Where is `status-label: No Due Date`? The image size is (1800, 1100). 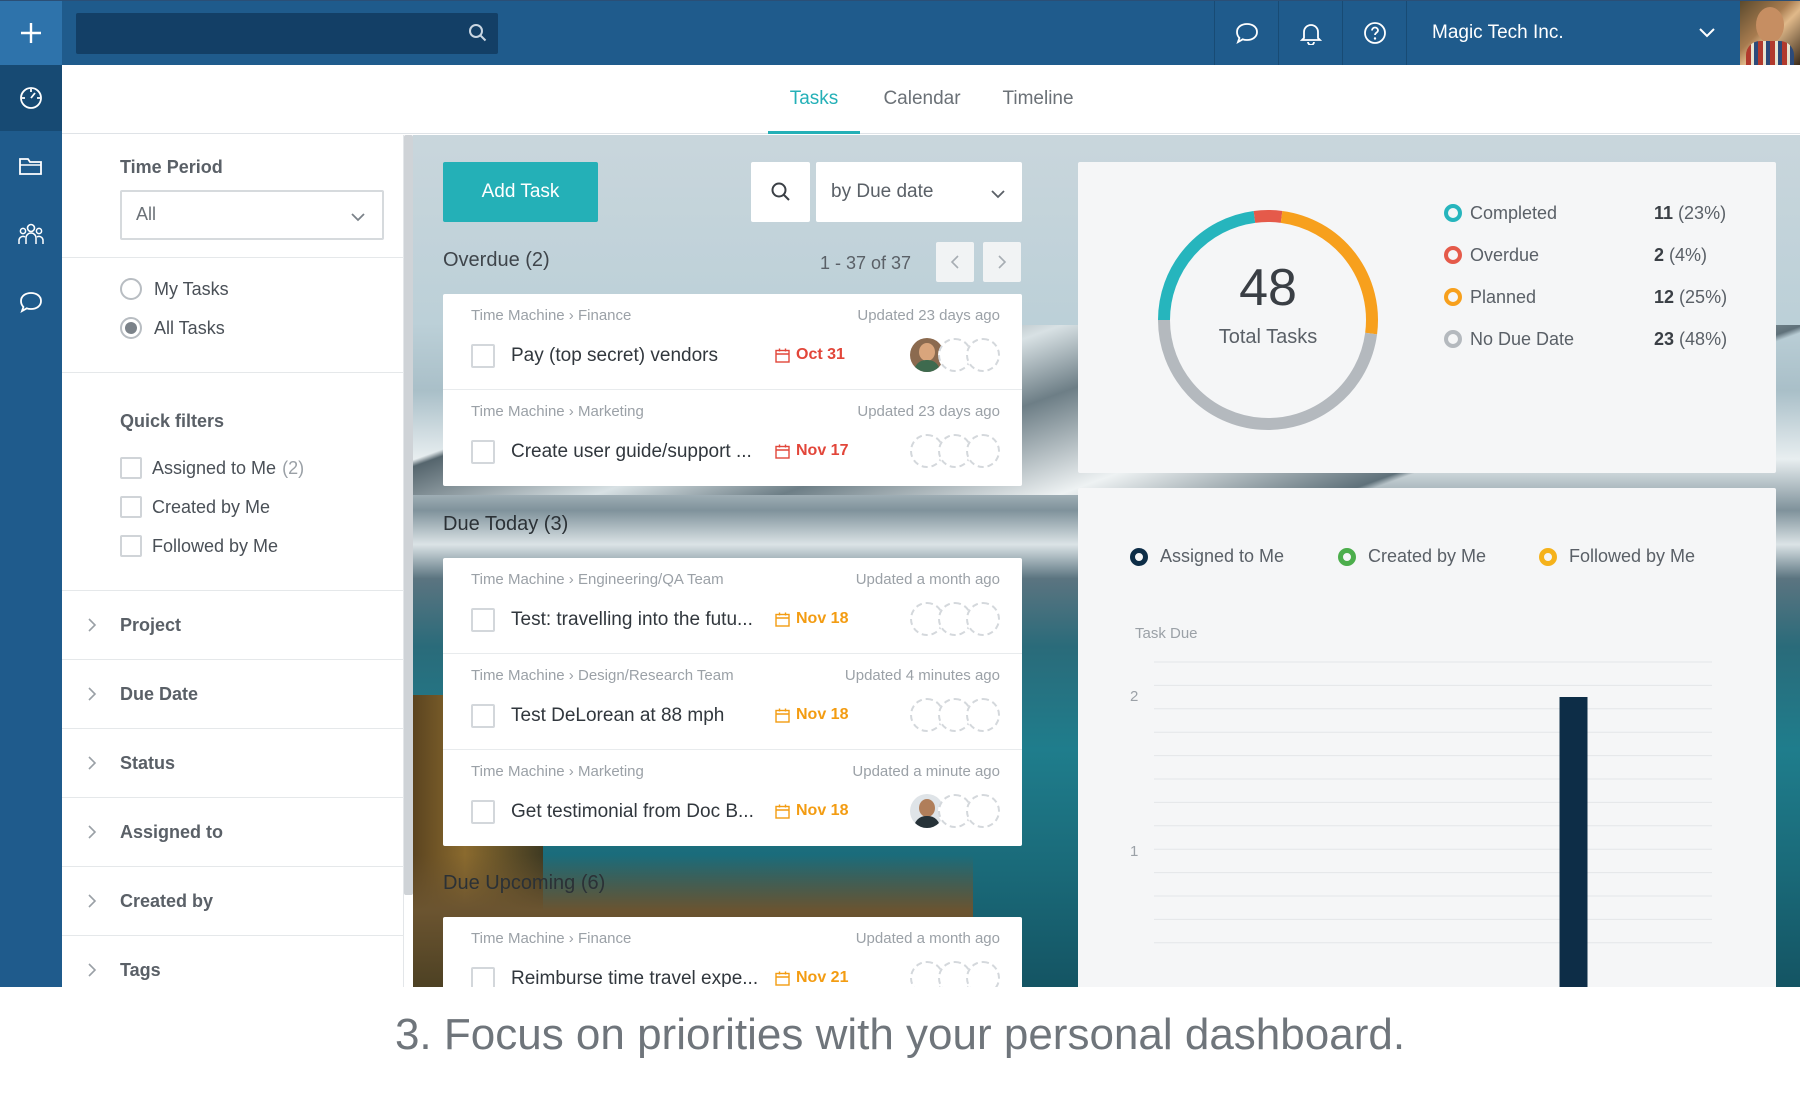 status-label: No Due Date is located at coordinates (1522, 338).